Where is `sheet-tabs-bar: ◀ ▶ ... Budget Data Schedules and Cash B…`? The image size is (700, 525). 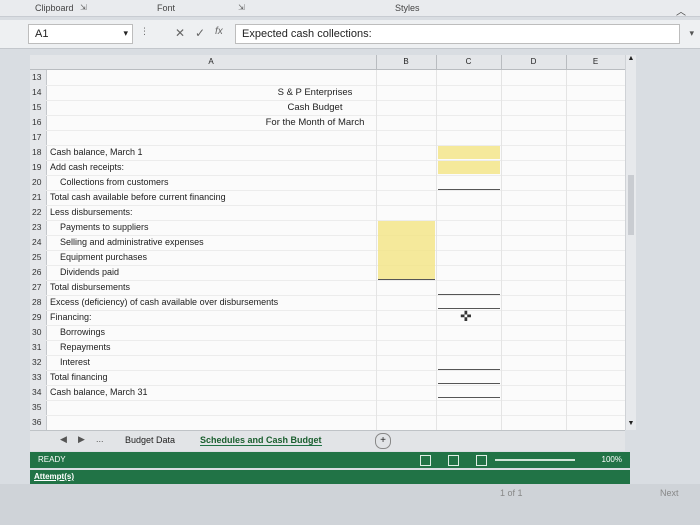 sheet-tabs-bar: ◀ ▶ ... Budget Data Schedules and Cash B… is located at coordinates (327, 440).